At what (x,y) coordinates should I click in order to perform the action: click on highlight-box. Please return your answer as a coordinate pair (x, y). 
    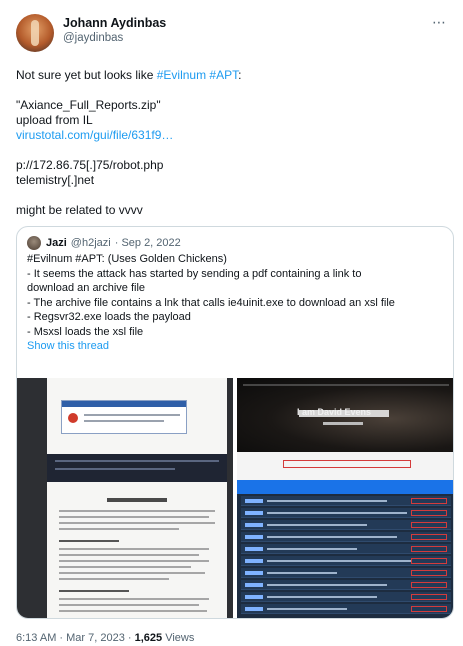
    Looking at the image, I should click on (347, 464).